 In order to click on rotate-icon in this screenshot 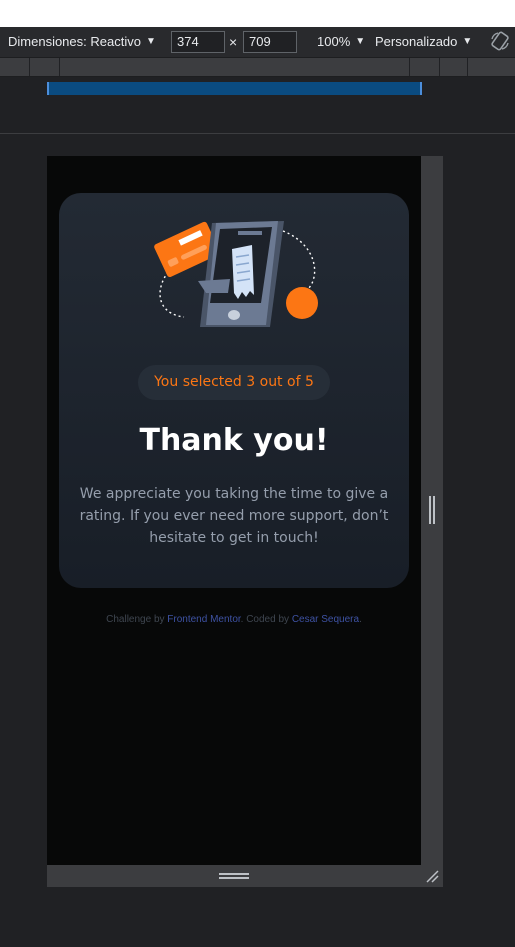, I will do `click(500, 41)`.